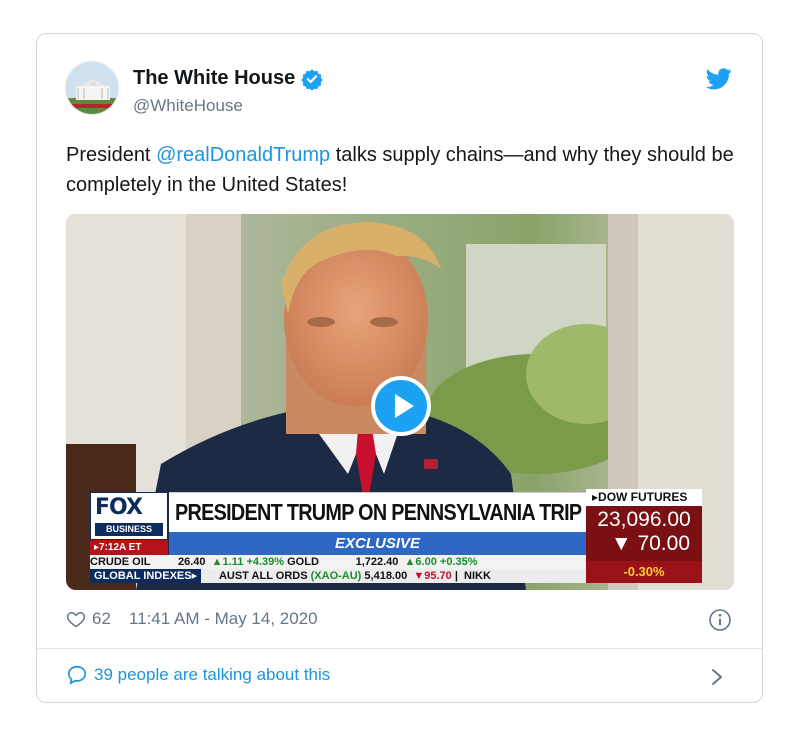  I want to click on dow-futures-box: ▸DOW FUTURES 23,096.00 ▼ 70.00 -0.30%, so click(644, 536).